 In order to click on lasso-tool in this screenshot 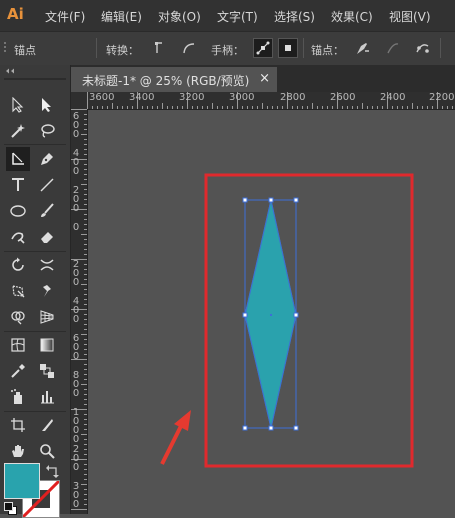, I will do `click(47, 131)`.